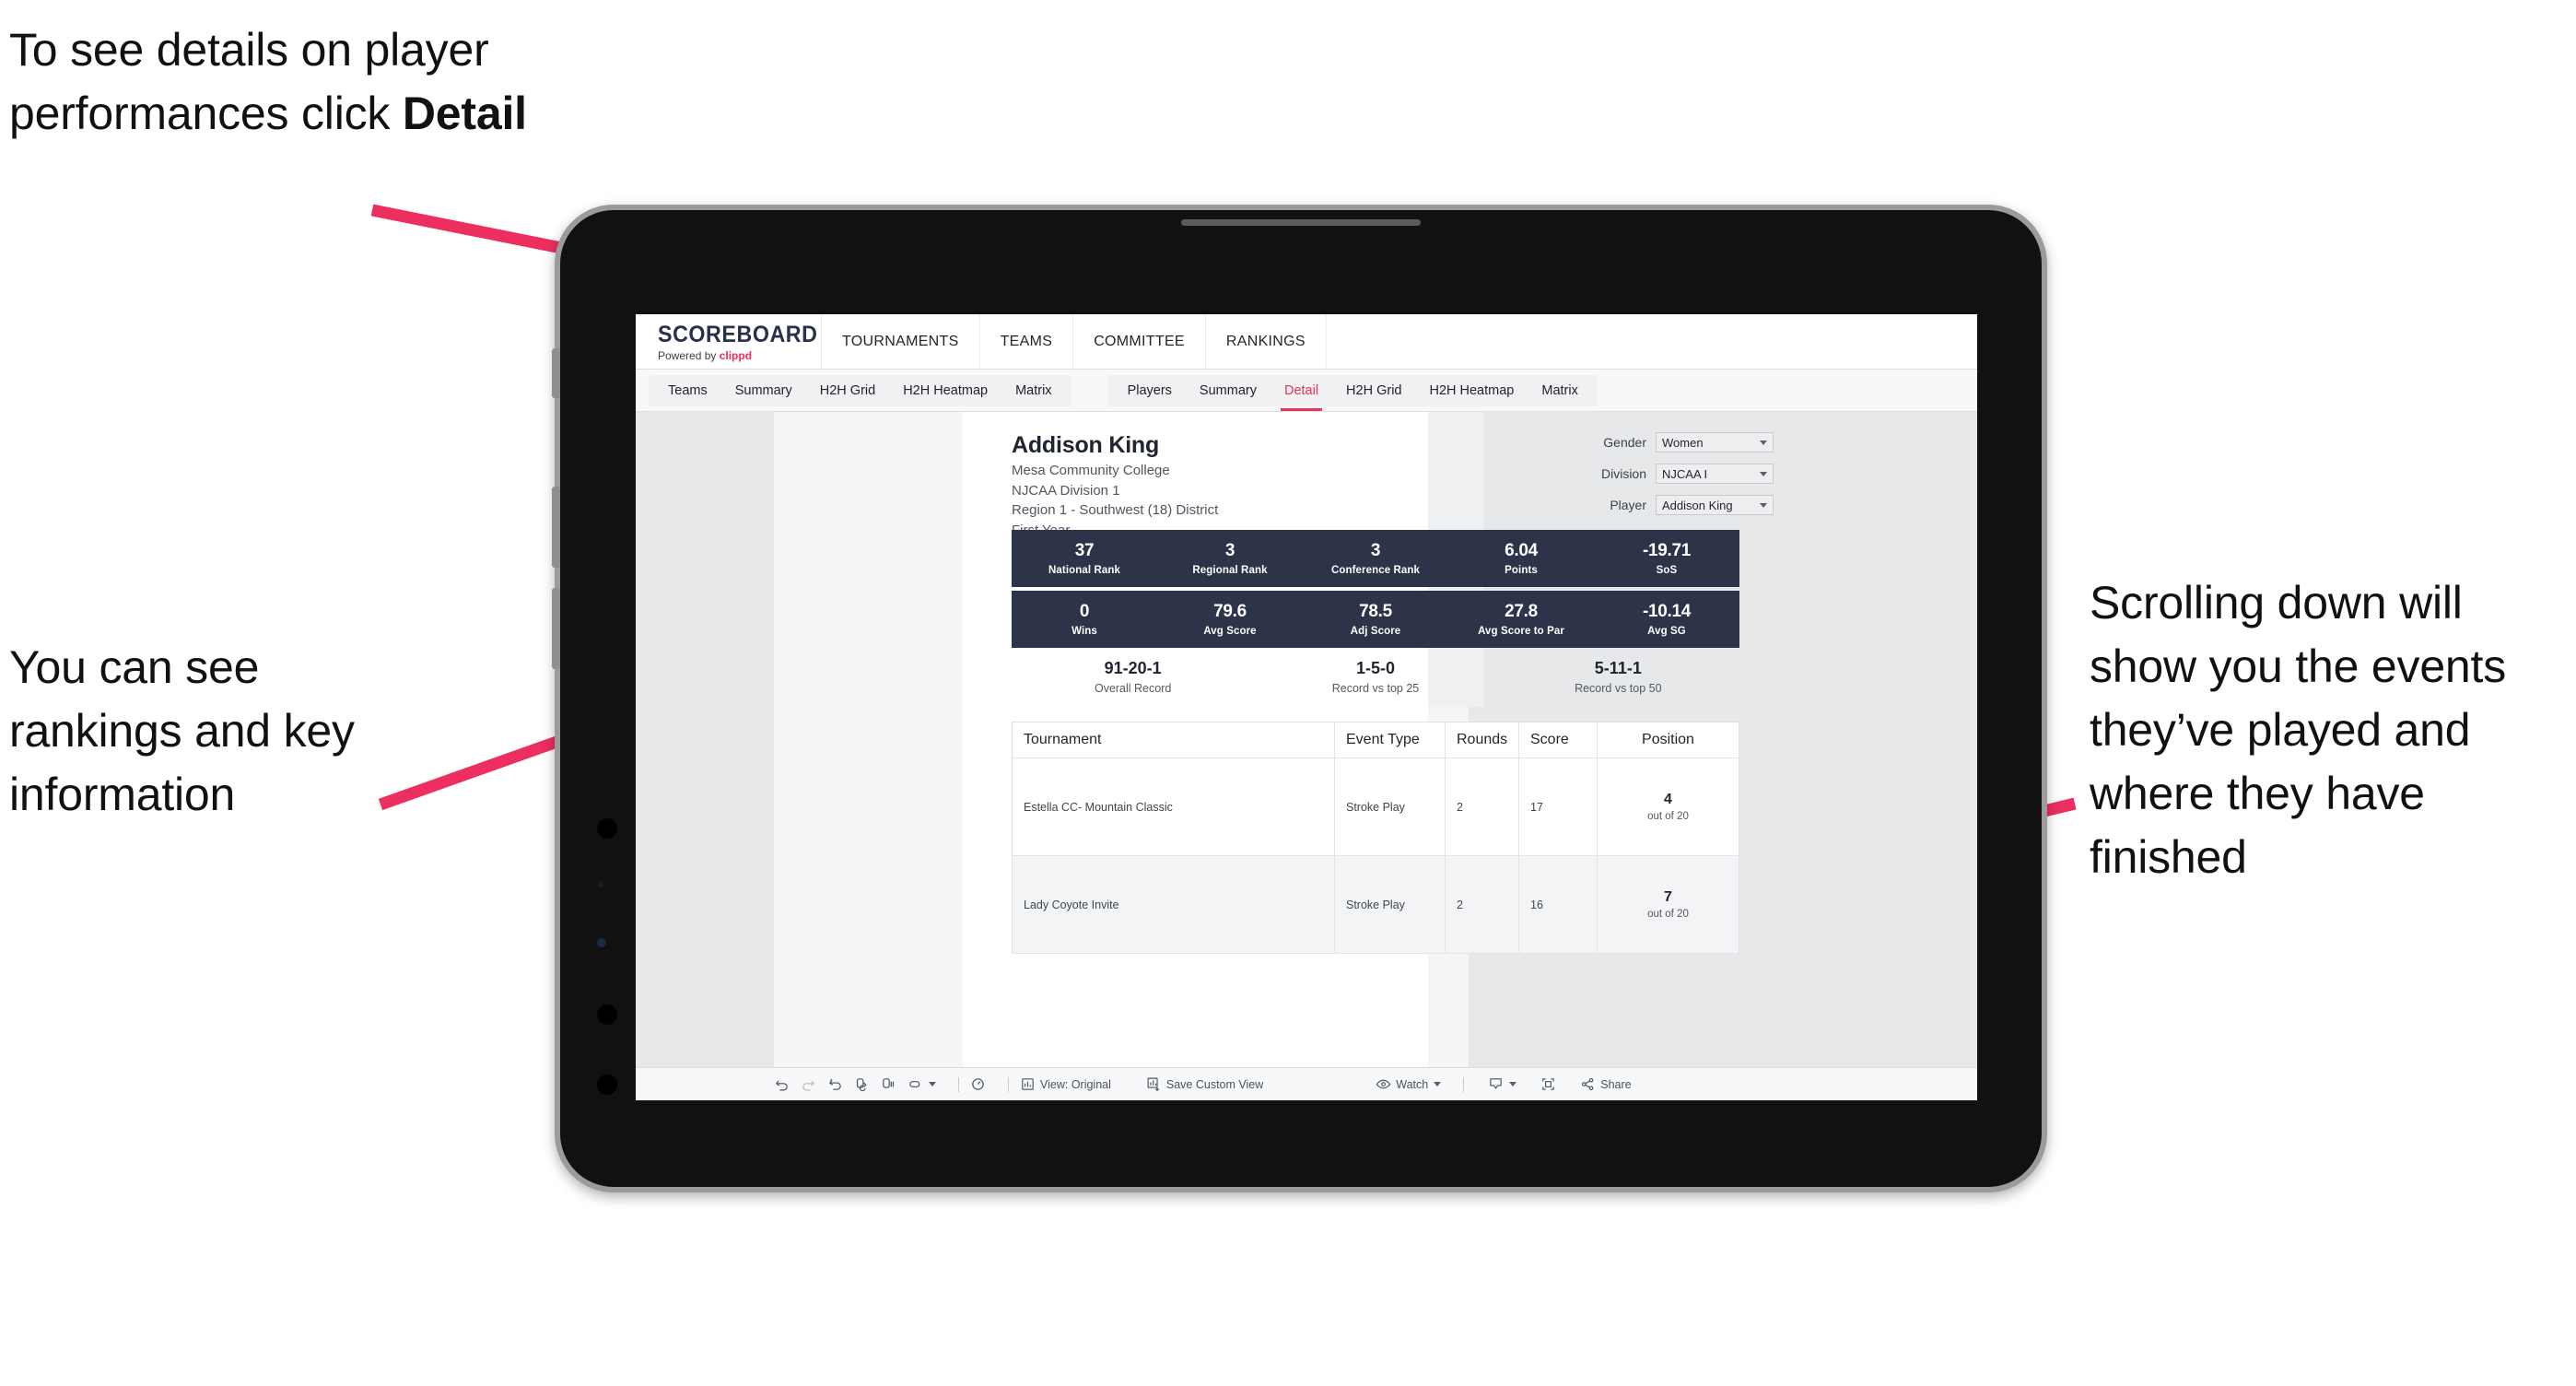  Describe the element at coordinates (1375, 668) in the screenshot. I see `record-value: 1-5-0` at that location.